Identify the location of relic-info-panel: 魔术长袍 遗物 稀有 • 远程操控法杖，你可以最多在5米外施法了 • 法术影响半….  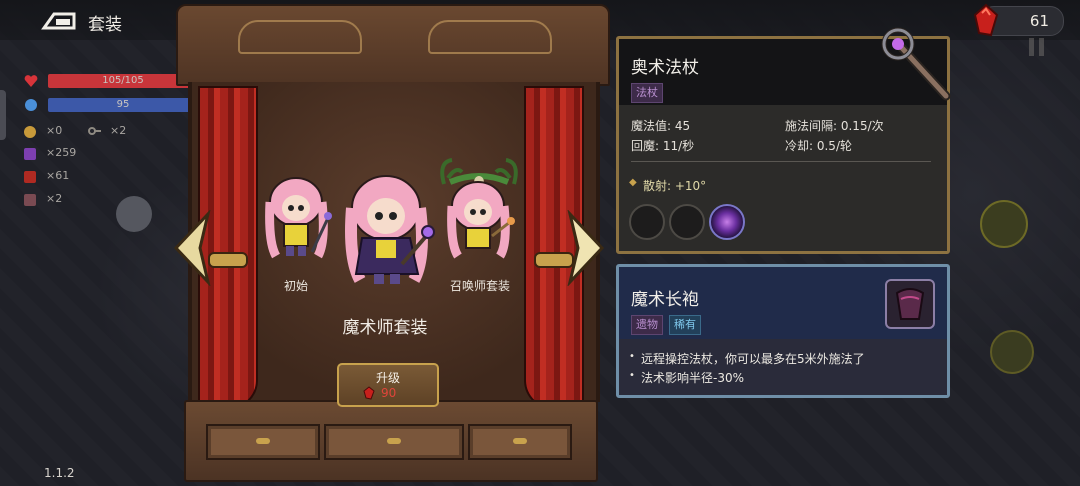
(783, 331).